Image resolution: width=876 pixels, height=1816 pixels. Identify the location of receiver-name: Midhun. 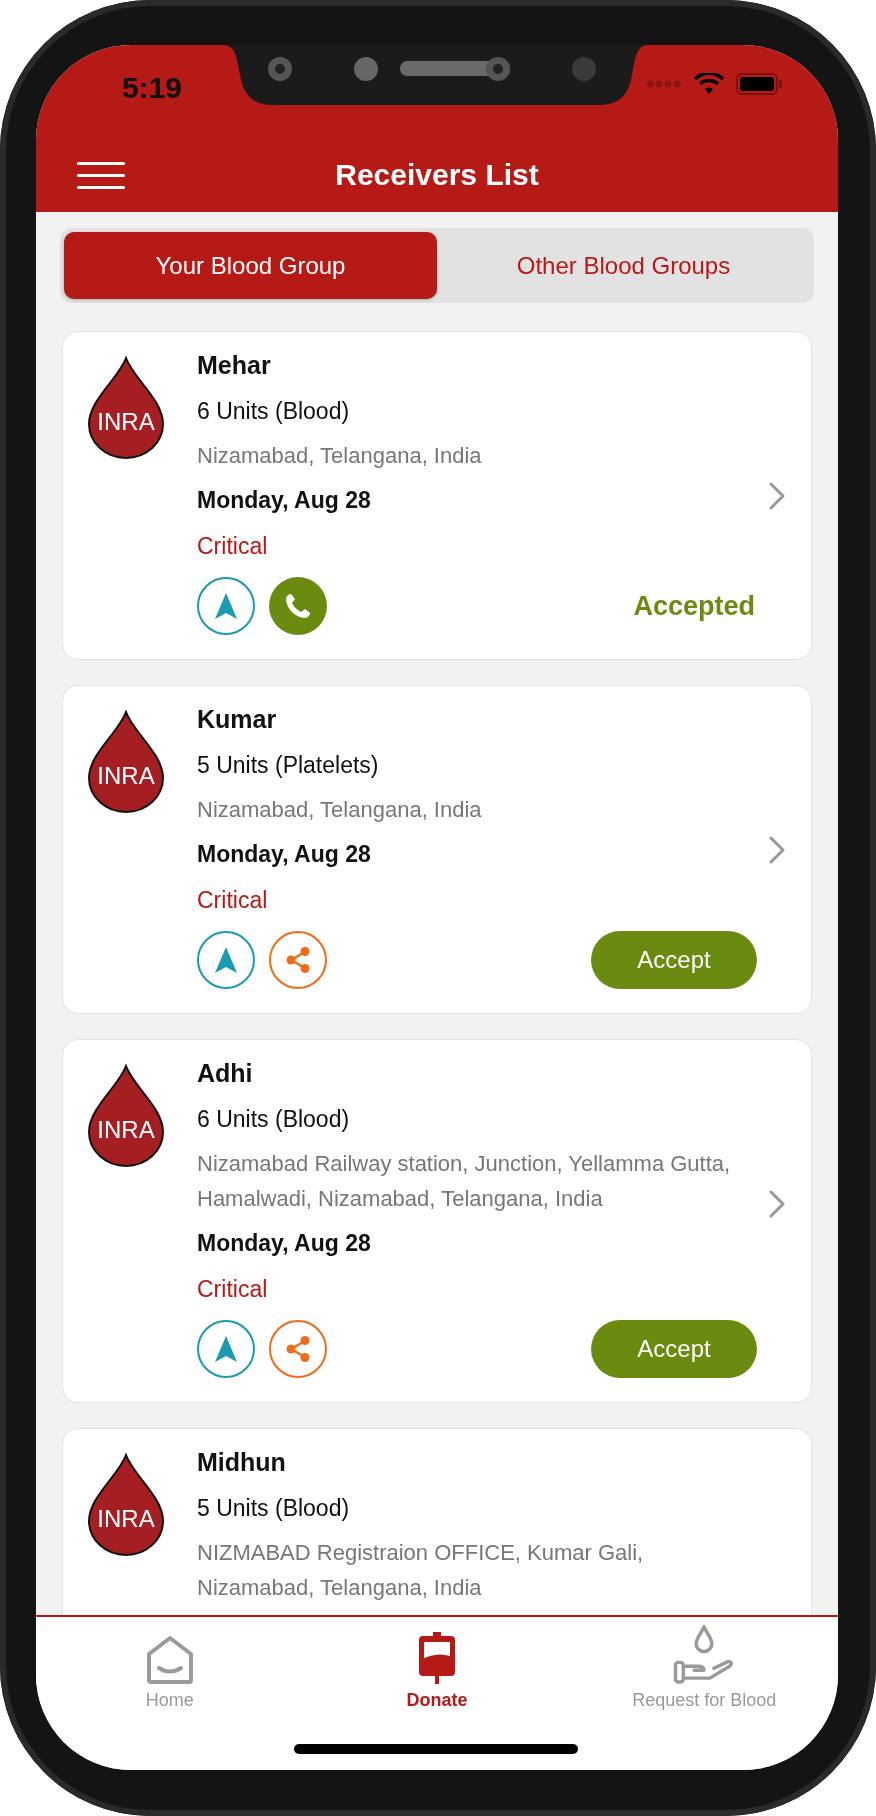
(241, 1462).